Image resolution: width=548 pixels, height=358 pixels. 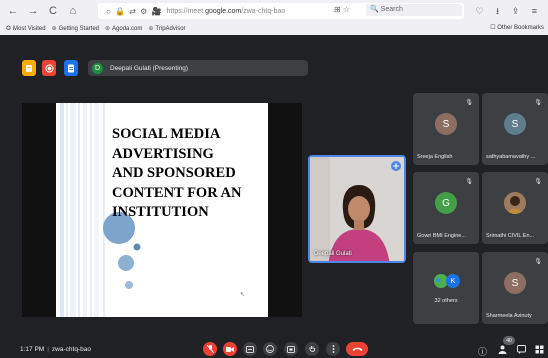 I want to click on mic-off-button, so click(x=210, y=349).